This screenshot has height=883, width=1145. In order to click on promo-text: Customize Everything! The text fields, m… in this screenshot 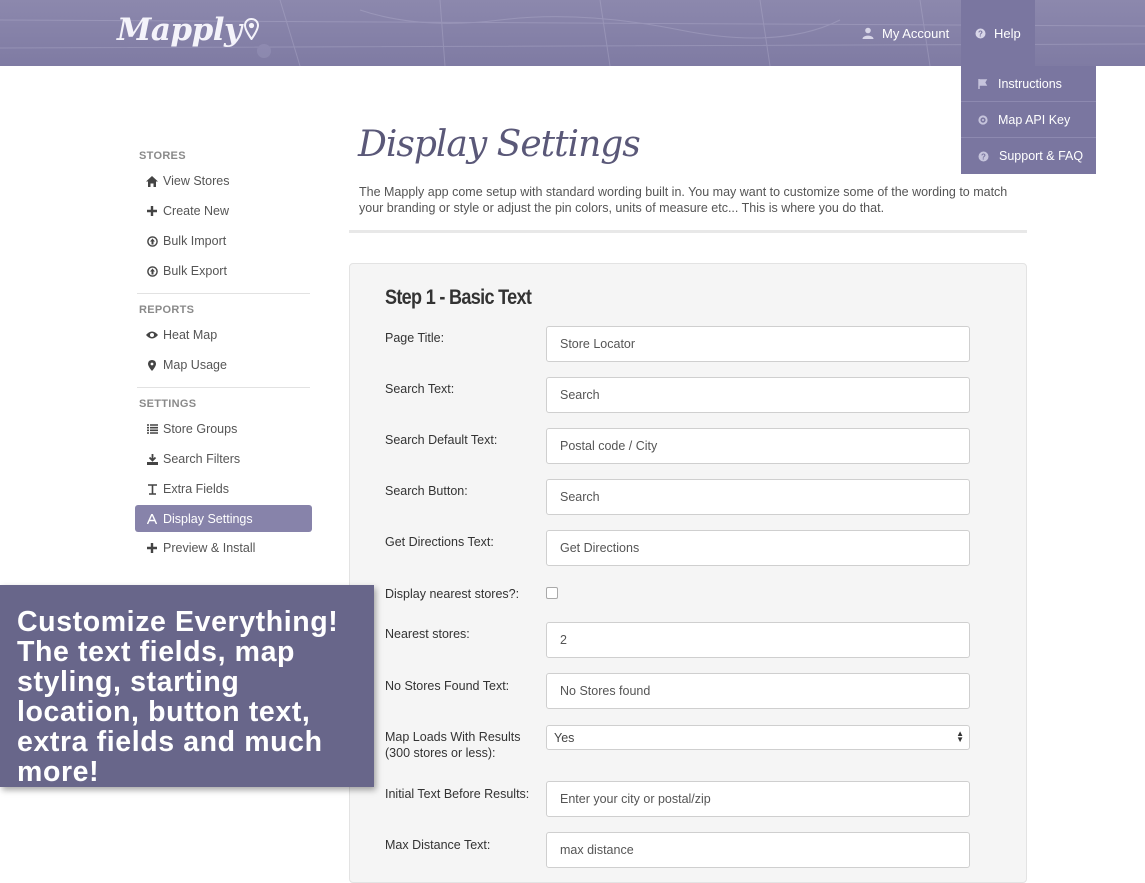, I will do `click(178, 697)`.